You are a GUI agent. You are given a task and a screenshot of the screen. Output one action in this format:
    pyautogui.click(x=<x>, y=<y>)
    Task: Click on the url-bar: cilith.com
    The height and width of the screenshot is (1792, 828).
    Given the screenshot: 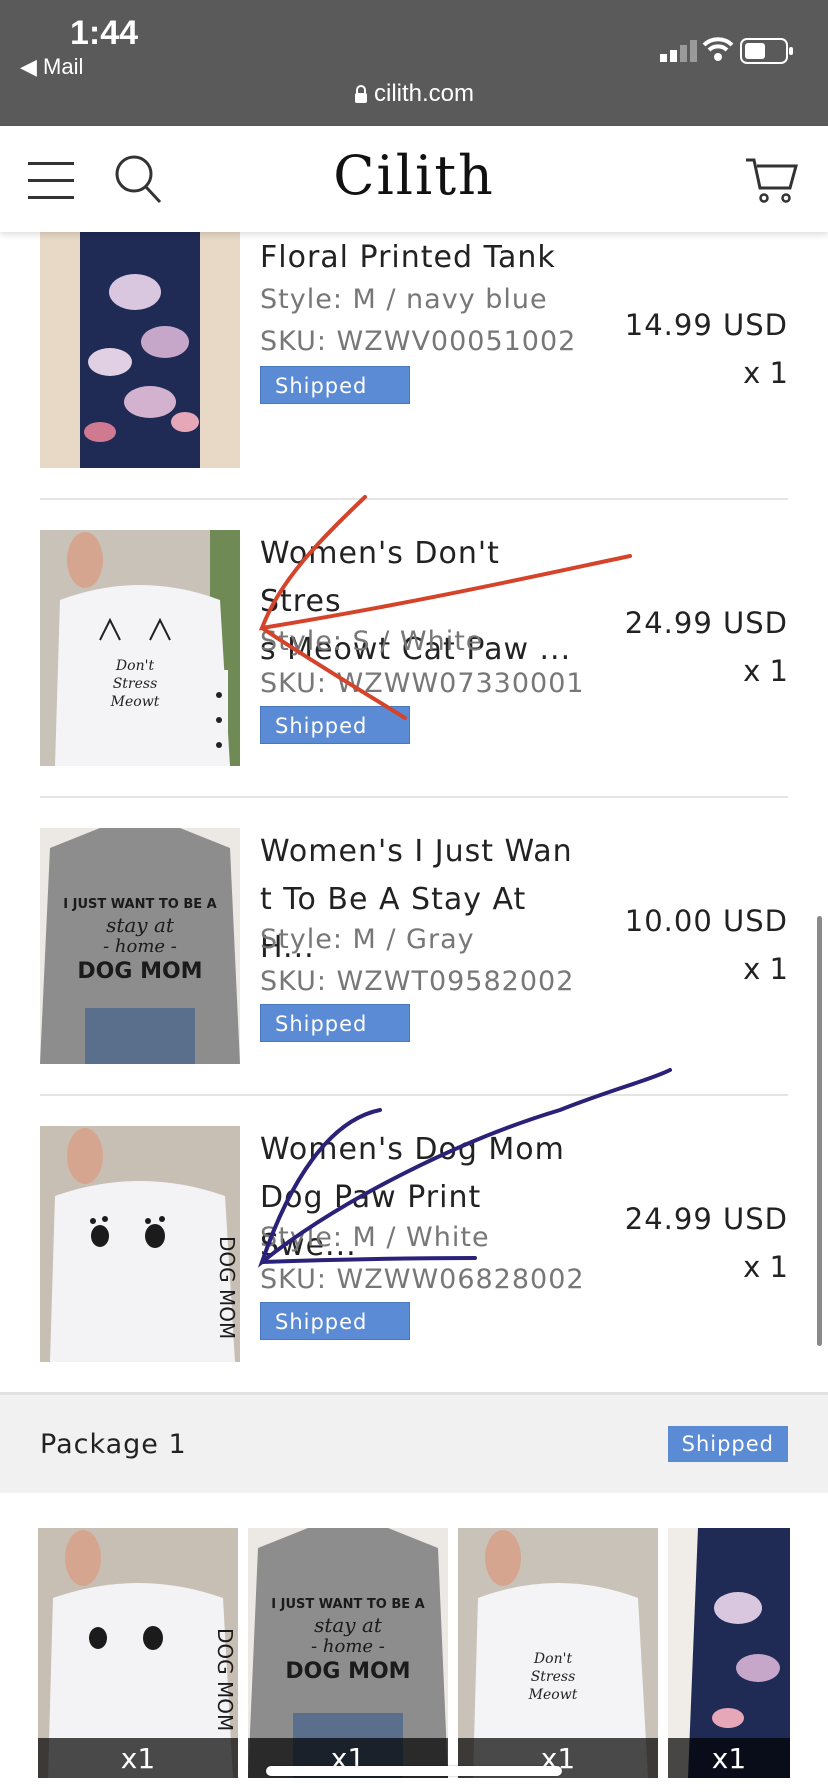 What is the action you would take?
    pyautogui.click(x=414, y=94)
    